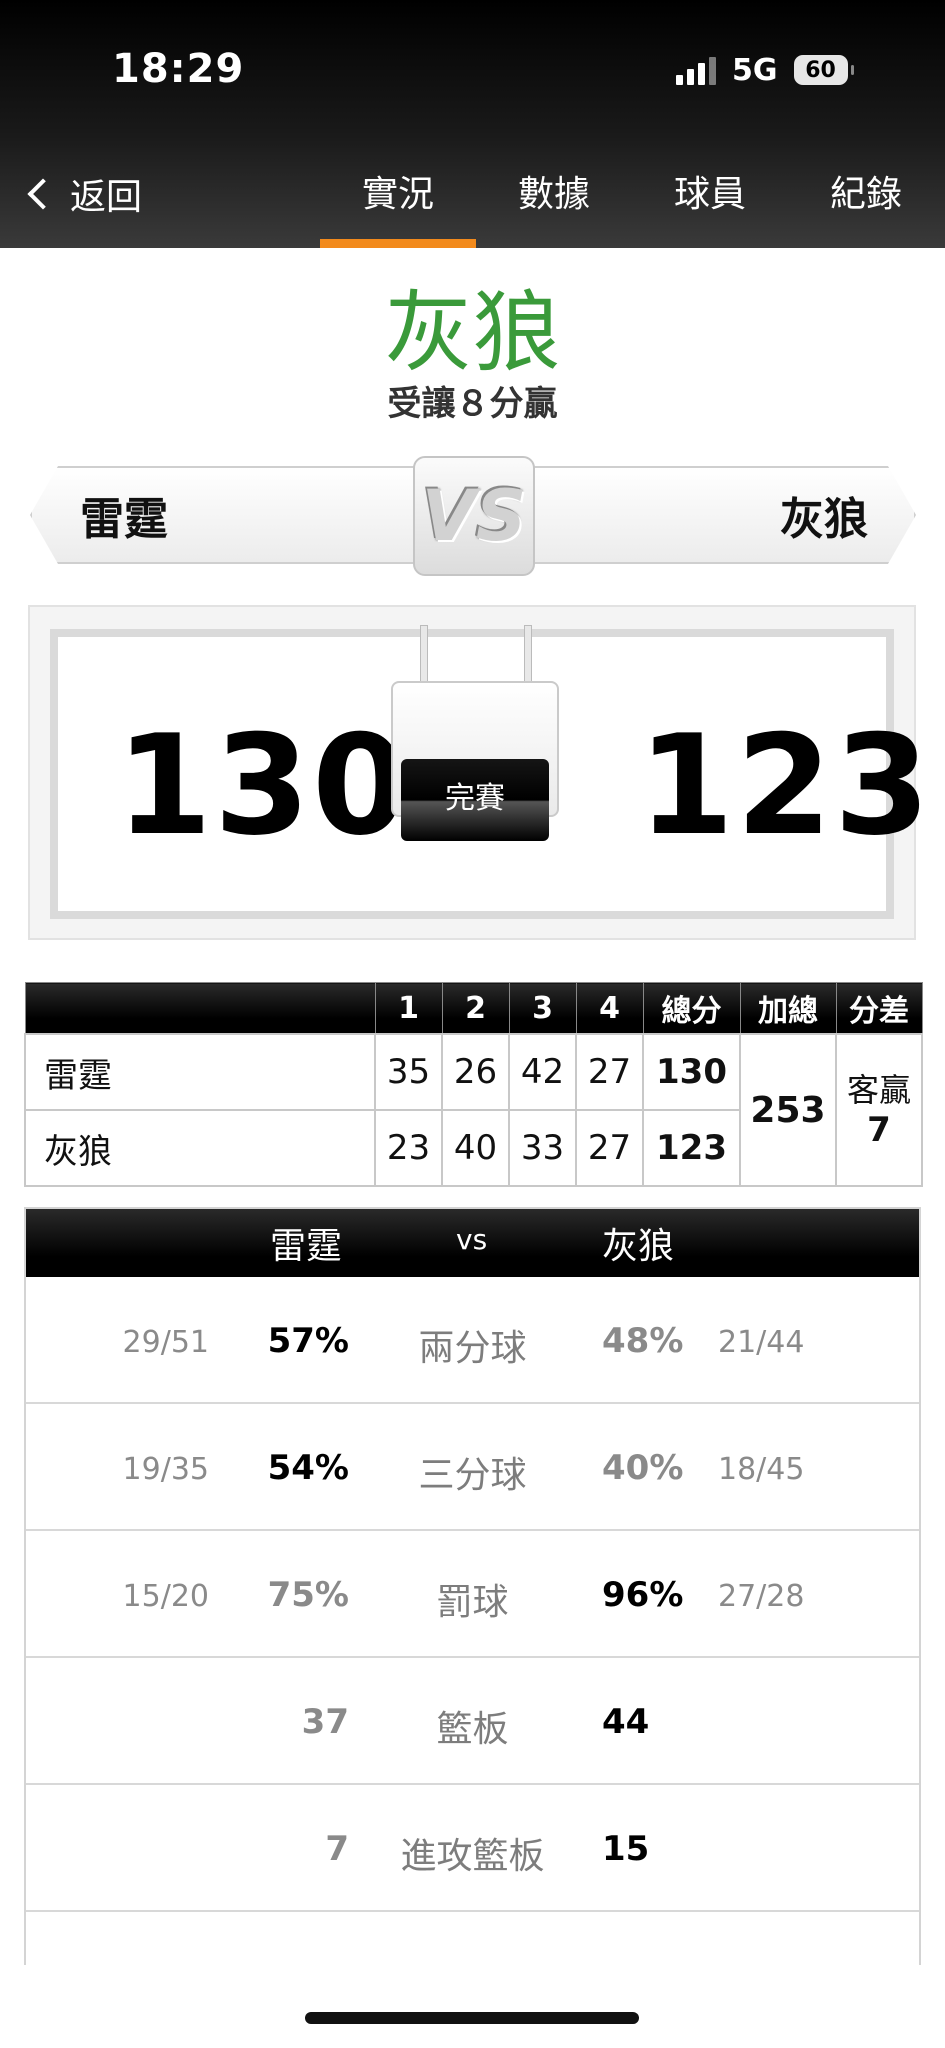 This screenshot has height=2048, width=945. Describe the element at coordinates (200, 1008) in the screenshot. I see `header-team` at that location.